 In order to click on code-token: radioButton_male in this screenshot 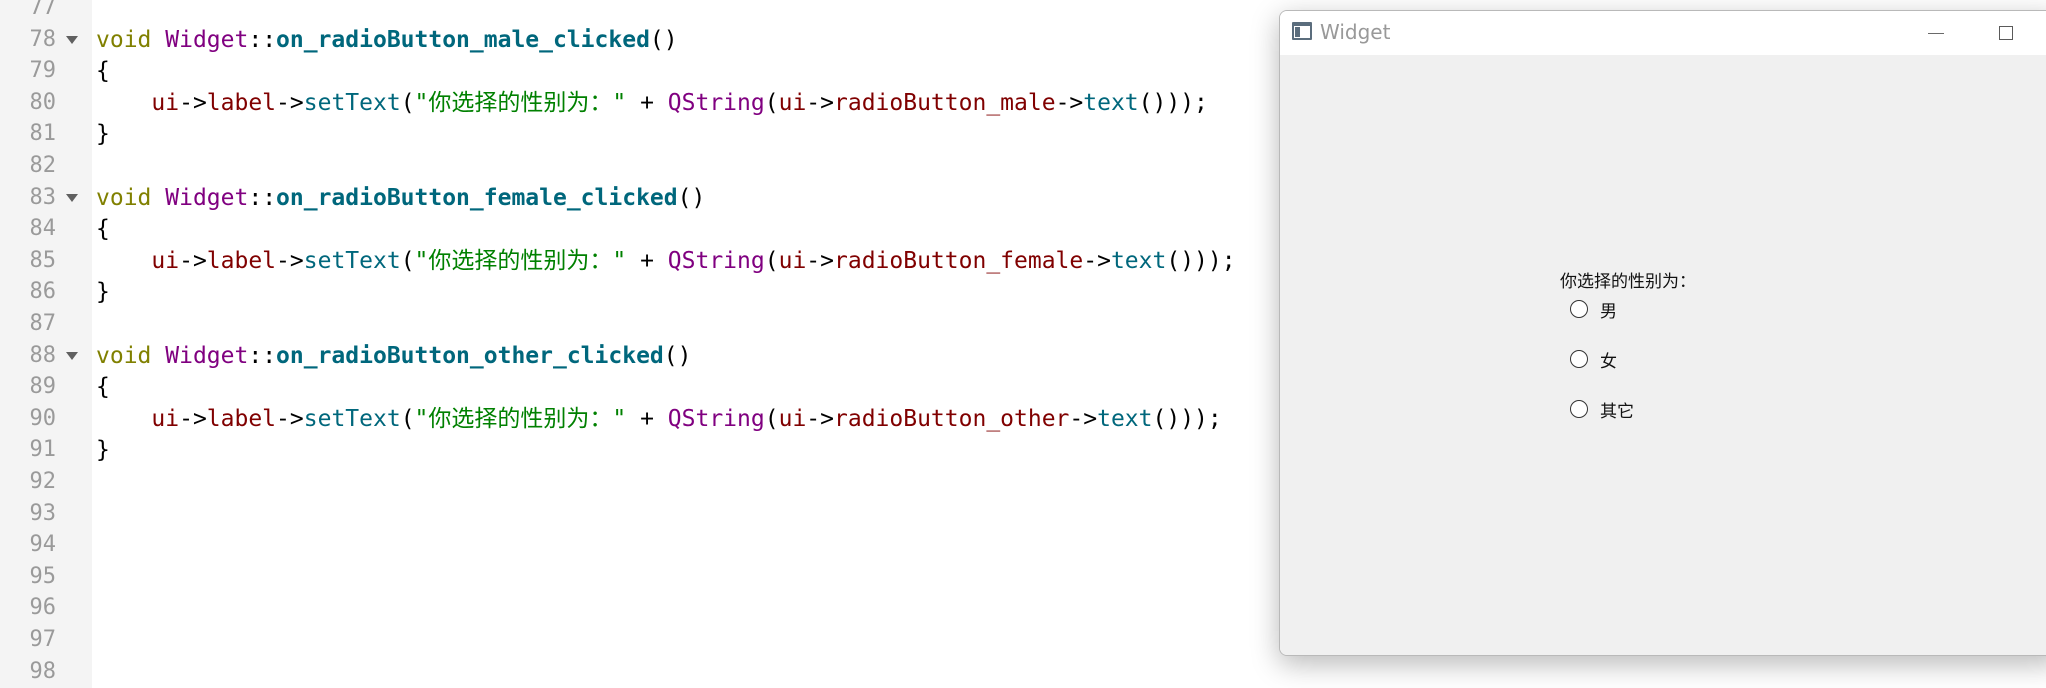, I will do `click(945, 102)`.